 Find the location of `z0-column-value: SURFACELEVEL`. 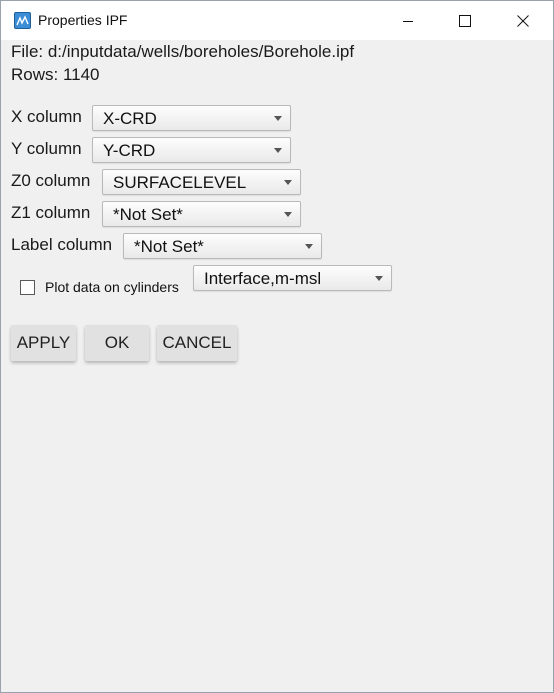

z0-column-value: SURFACELEVEL is located at coordinates (180, 182).